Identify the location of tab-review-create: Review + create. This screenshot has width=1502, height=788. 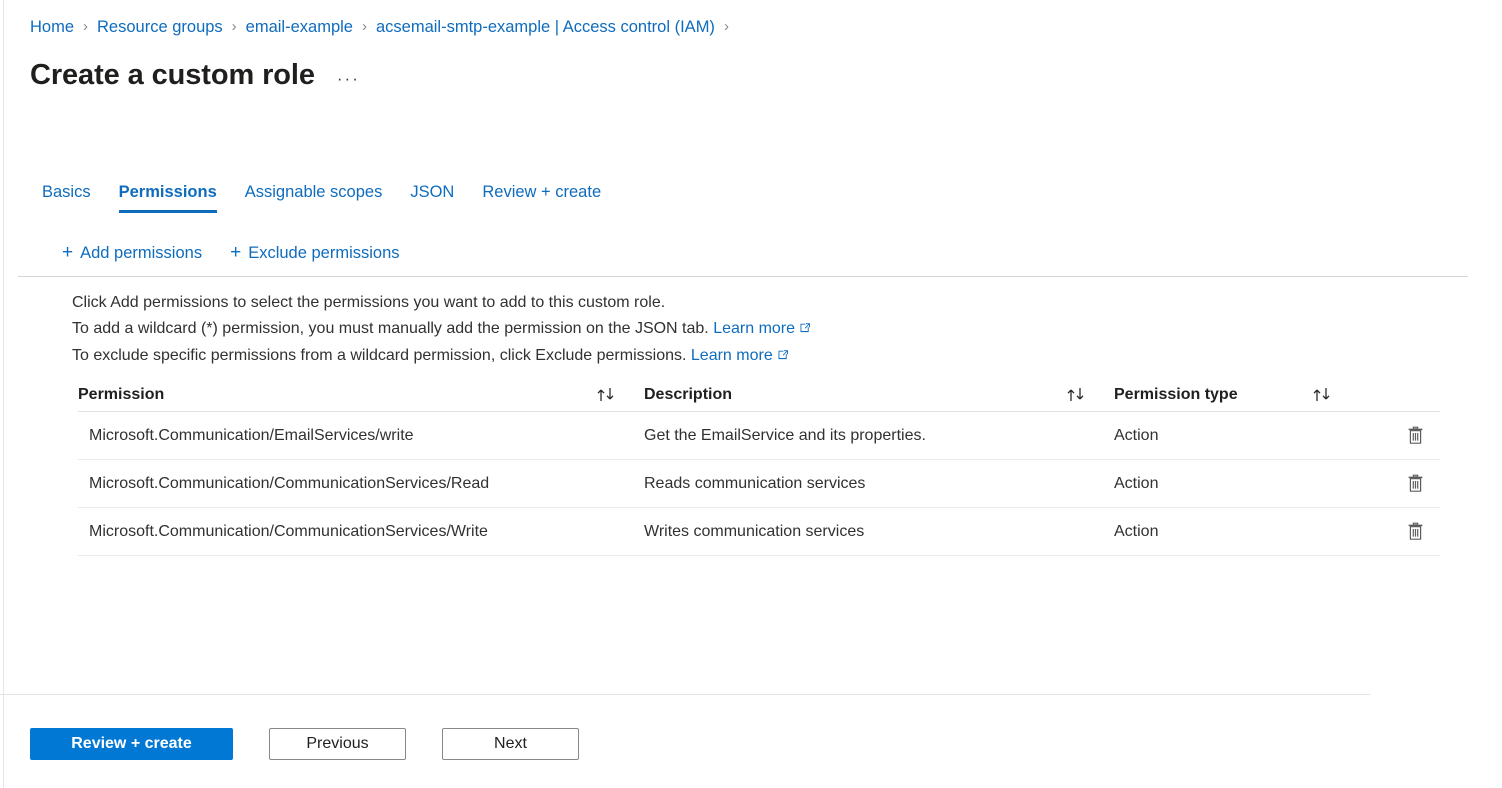
(541, 192).